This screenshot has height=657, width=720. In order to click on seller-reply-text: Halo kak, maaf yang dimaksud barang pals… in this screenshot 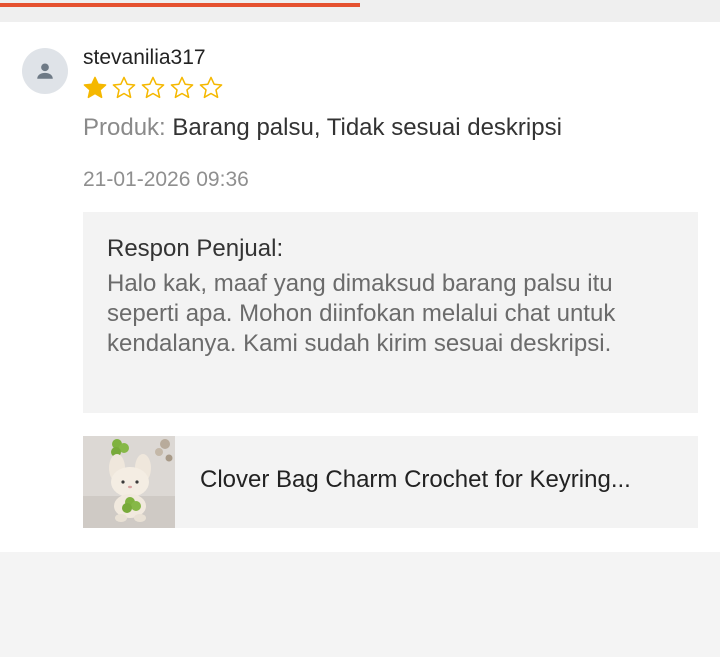, I will do `click(361, 313)`.